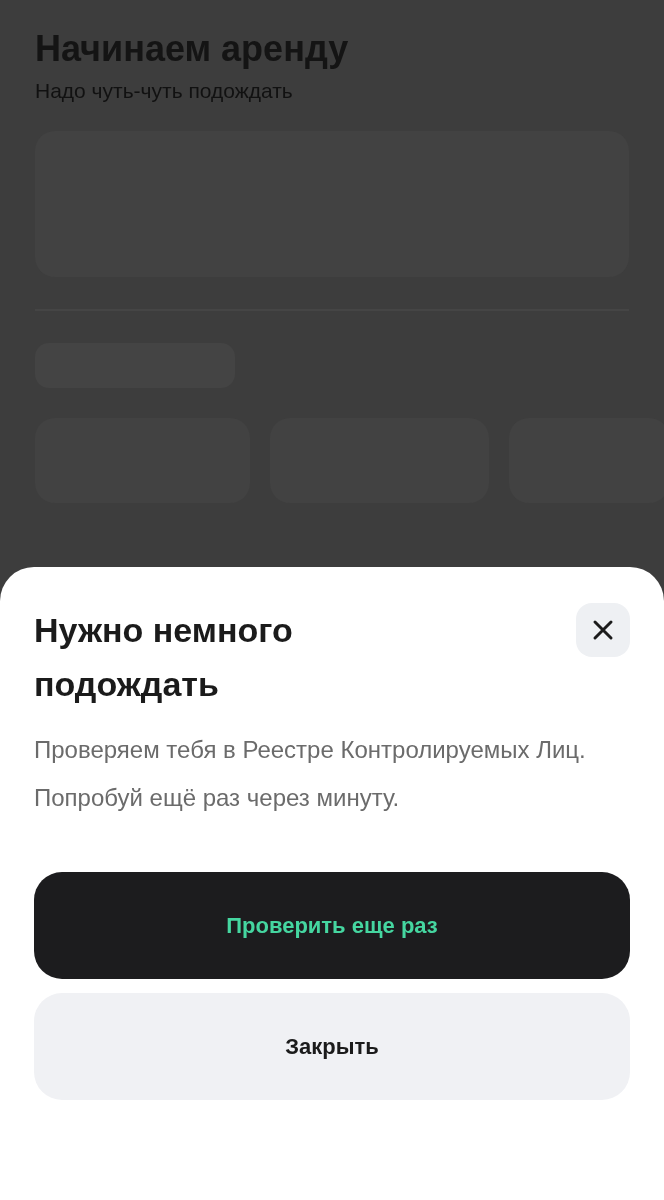 The height and width of the screenshot is (1200, 664). I want to click on sheet-title: Нужно немного подождать, so click(164, 658).